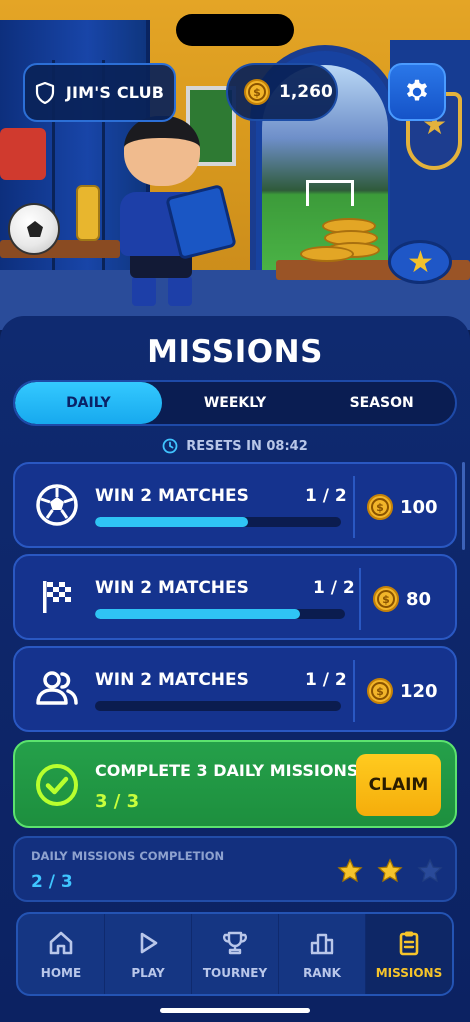 Image resolution: width=470 pixels, height=1022 pixels. Describe the element at coordinates (381, 403) in the screenshot. I see `tab-season: SEASON` at that location.